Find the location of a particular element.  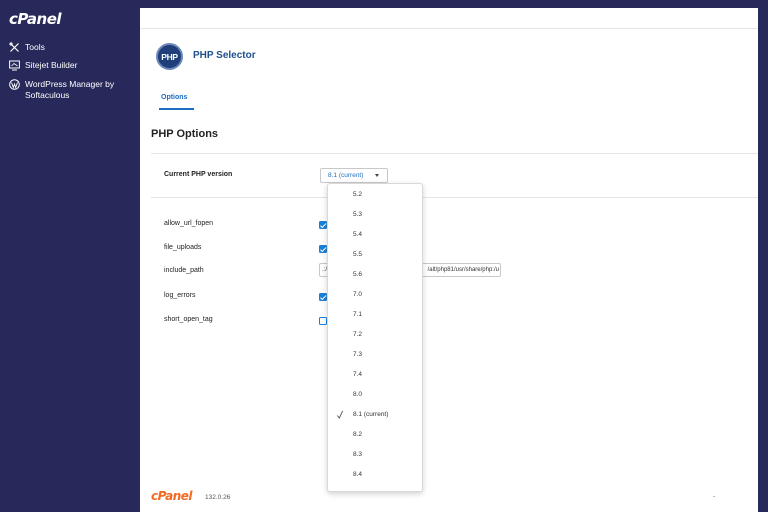

version-option: 8.0 is located at coordinates (357, 394).